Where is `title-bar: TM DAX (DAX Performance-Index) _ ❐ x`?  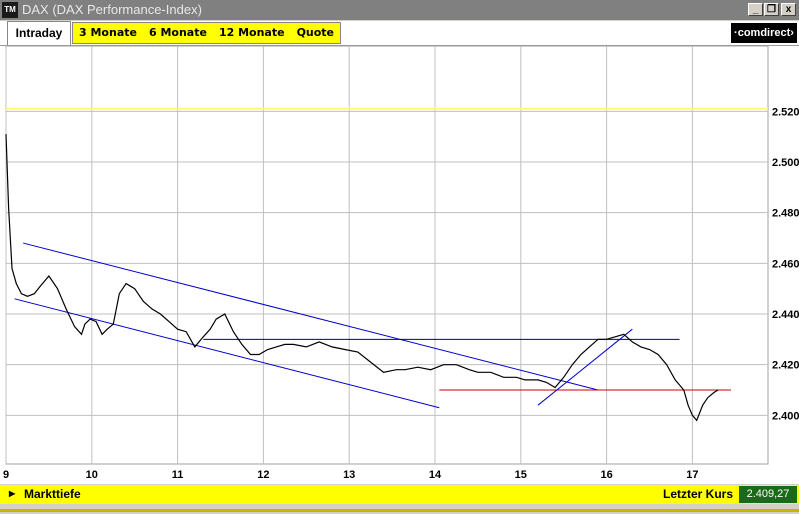
title-bar: TM DAX (DAX Performance-Index) _ ❐ x is located at coordinates (399, 10).